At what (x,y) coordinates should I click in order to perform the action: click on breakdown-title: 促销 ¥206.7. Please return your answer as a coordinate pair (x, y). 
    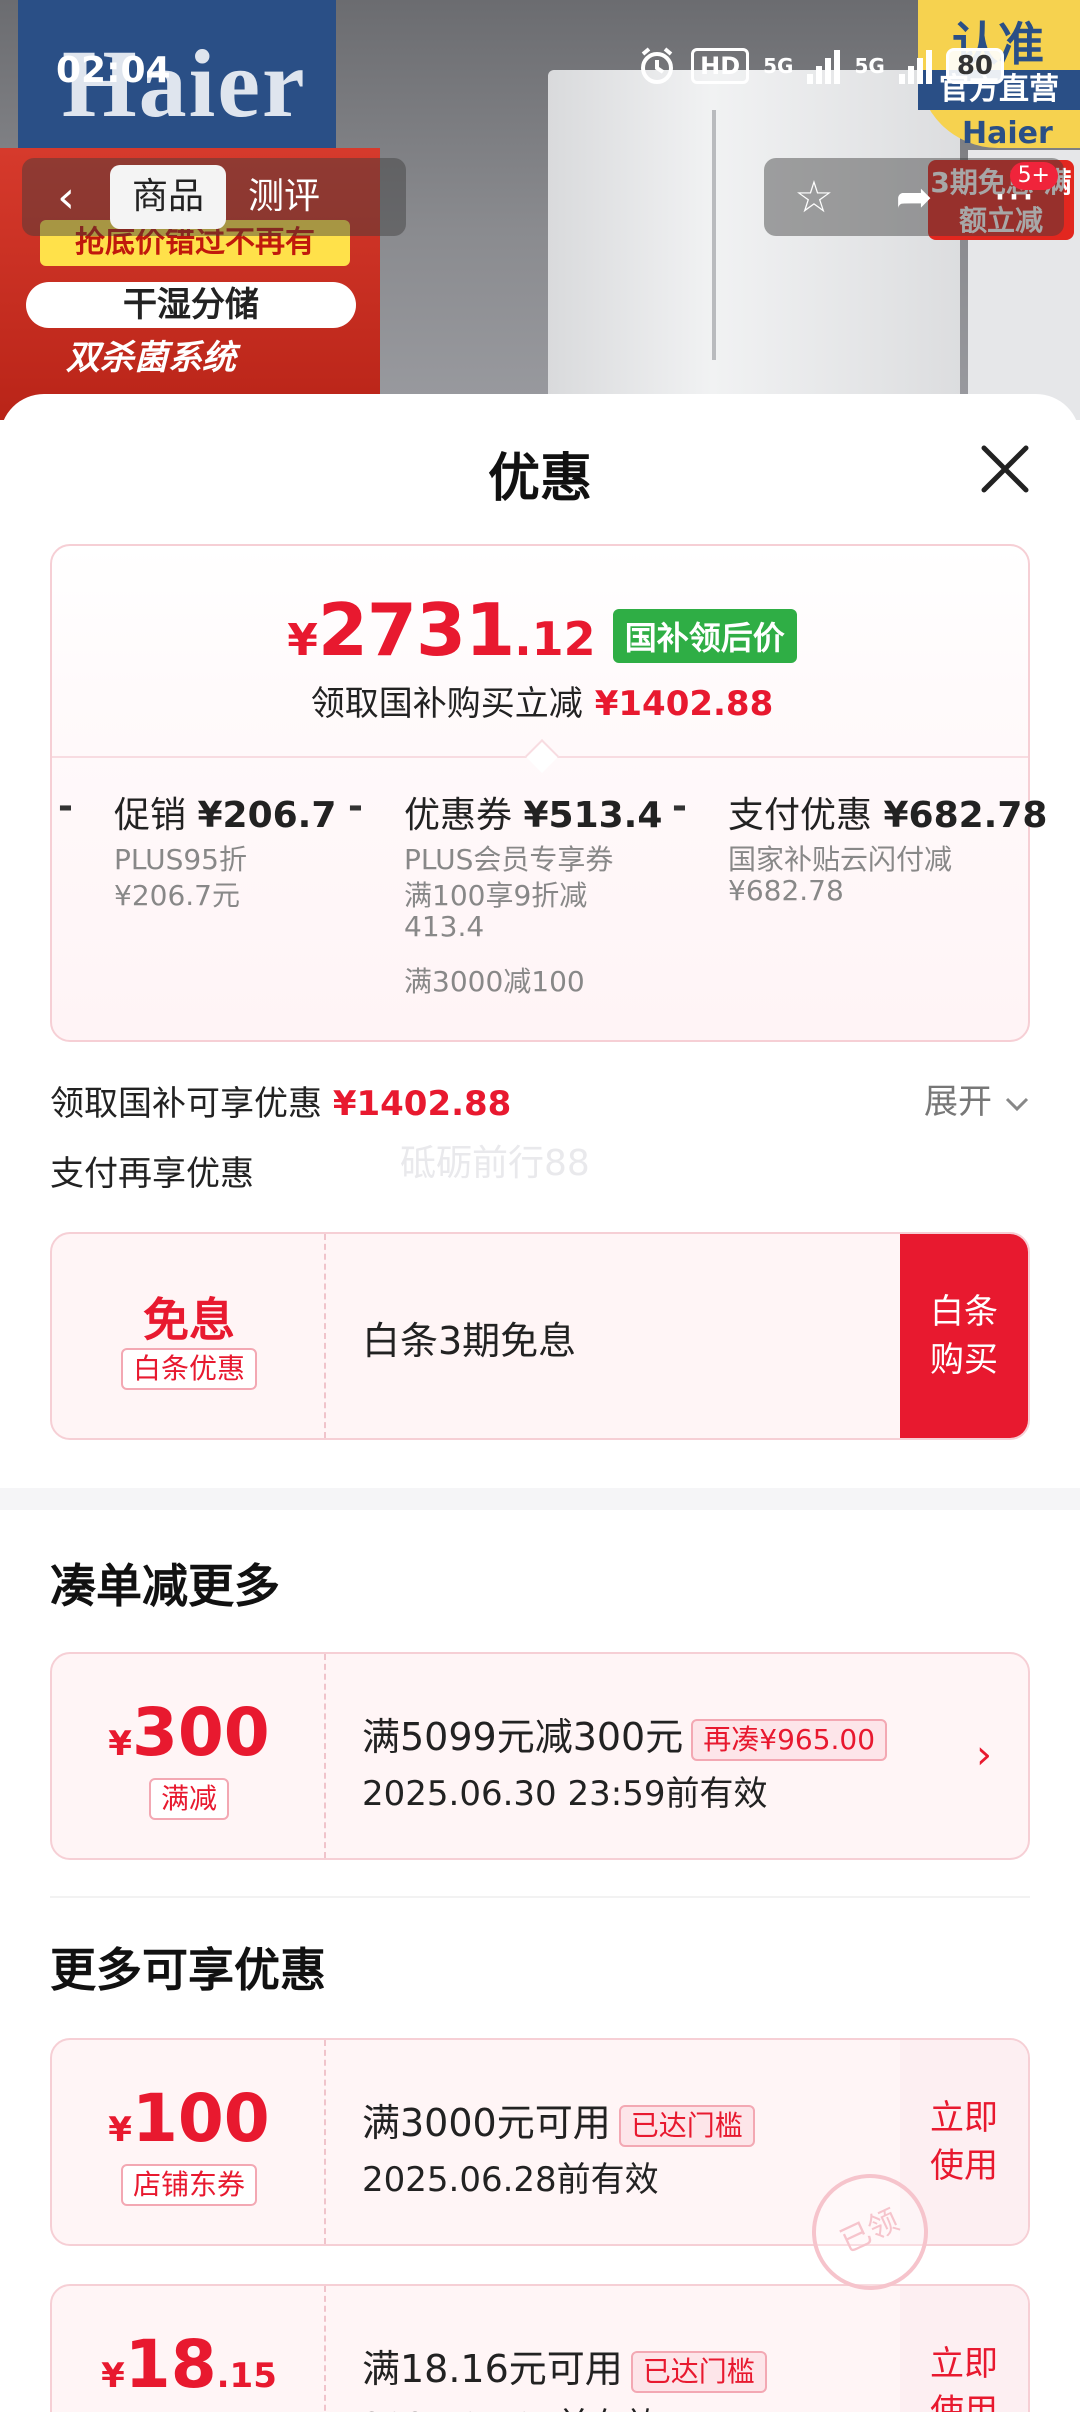
    Looking at the image, I should click on (225, 812).